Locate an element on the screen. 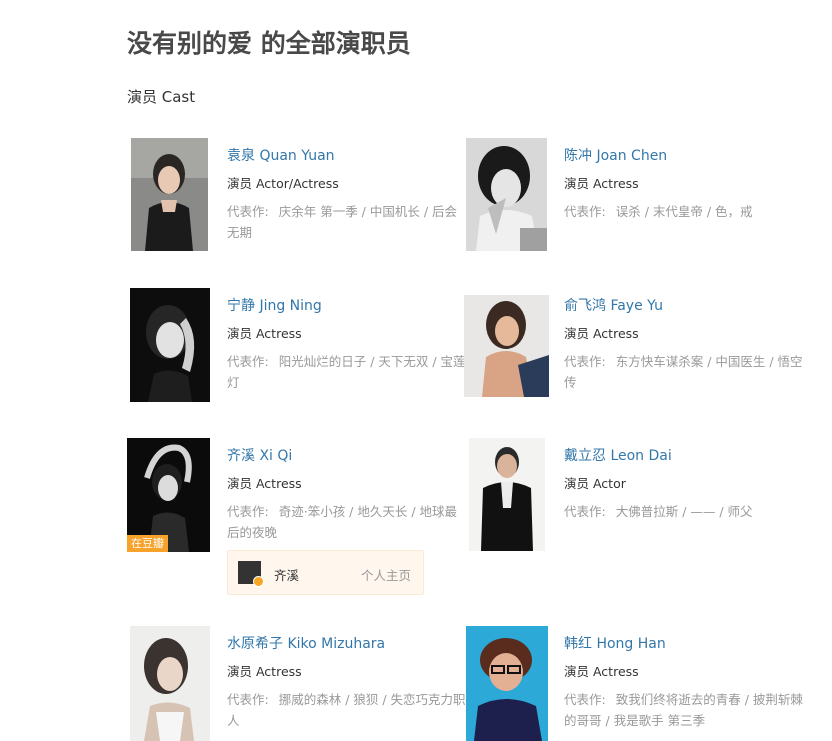  actor-works: 代表作: 东方快车谋杀案 / 中国医生 / 悟空传 is located at coordinates (684, 372).